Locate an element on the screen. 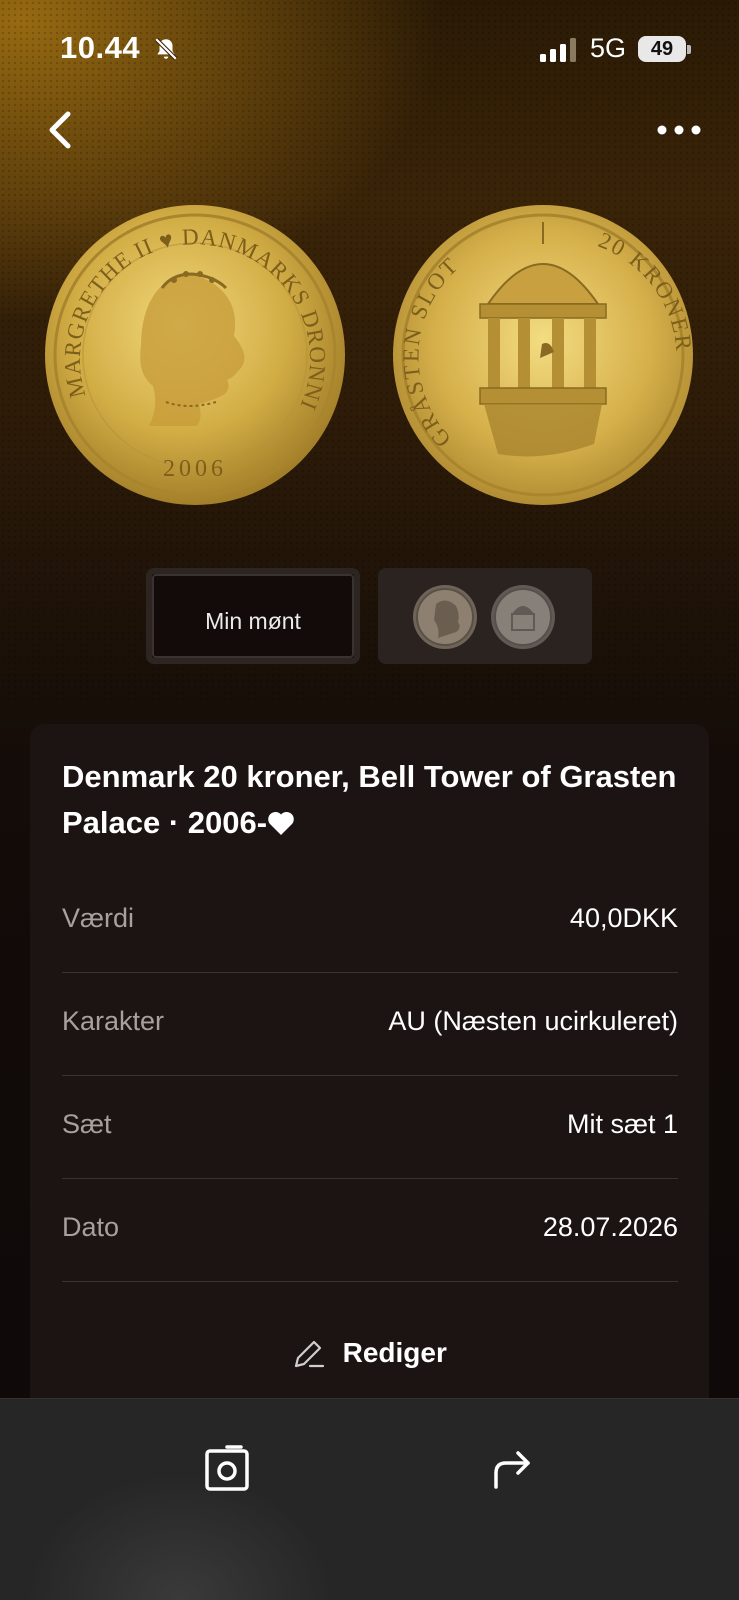  bell-slash-icon is located at coordinates (166, 49).